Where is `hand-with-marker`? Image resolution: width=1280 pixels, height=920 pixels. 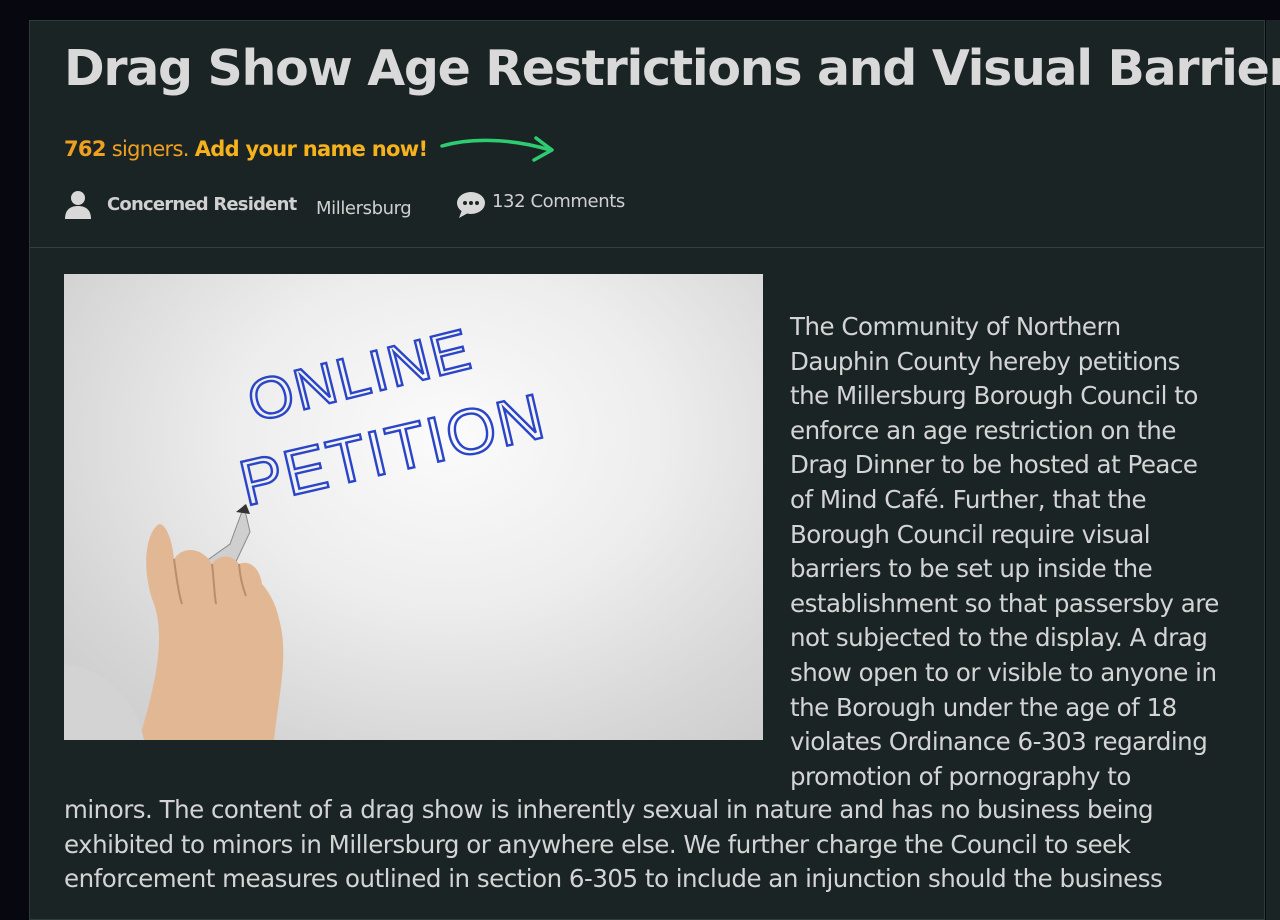 hand-with-marker is located at coordinates (174, 622).